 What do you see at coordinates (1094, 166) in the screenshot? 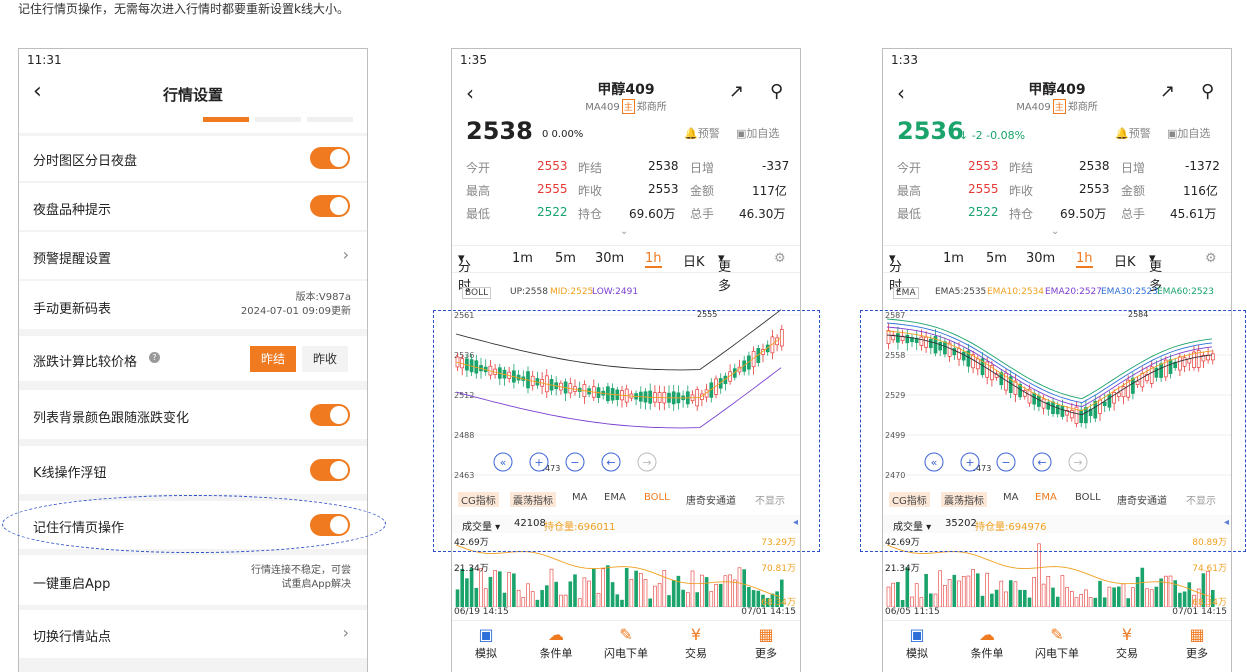
I see `grid-value: 2538` at bounding box center [1094, 166].